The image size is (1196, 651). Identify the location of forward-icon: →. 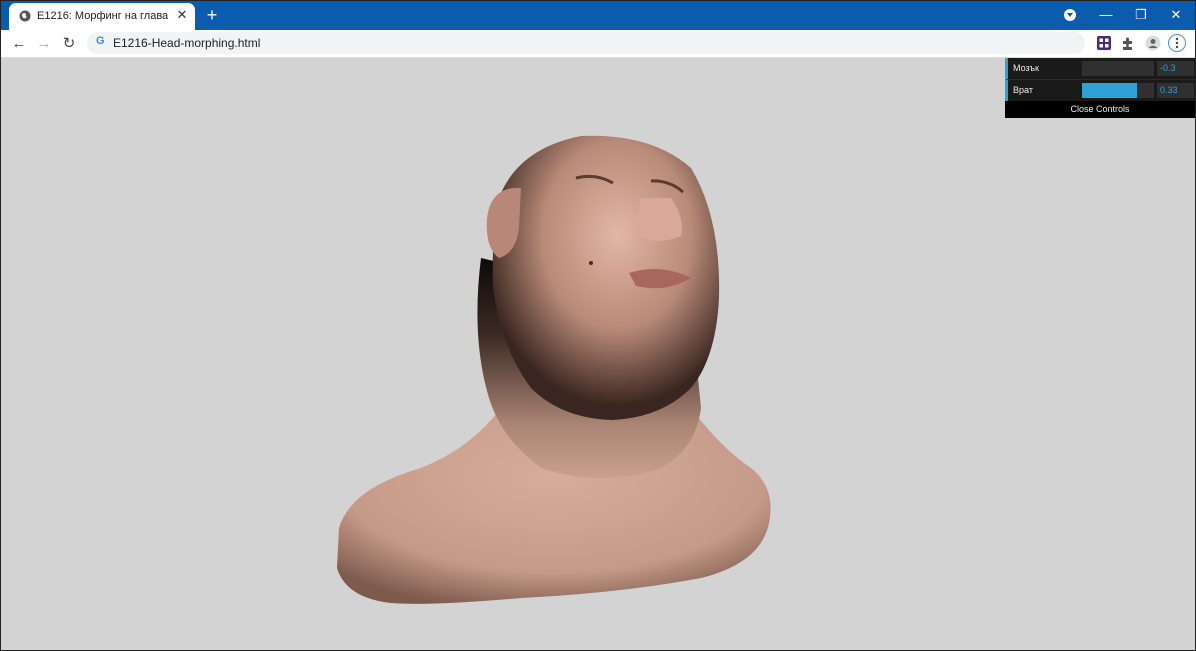
(44, 44).